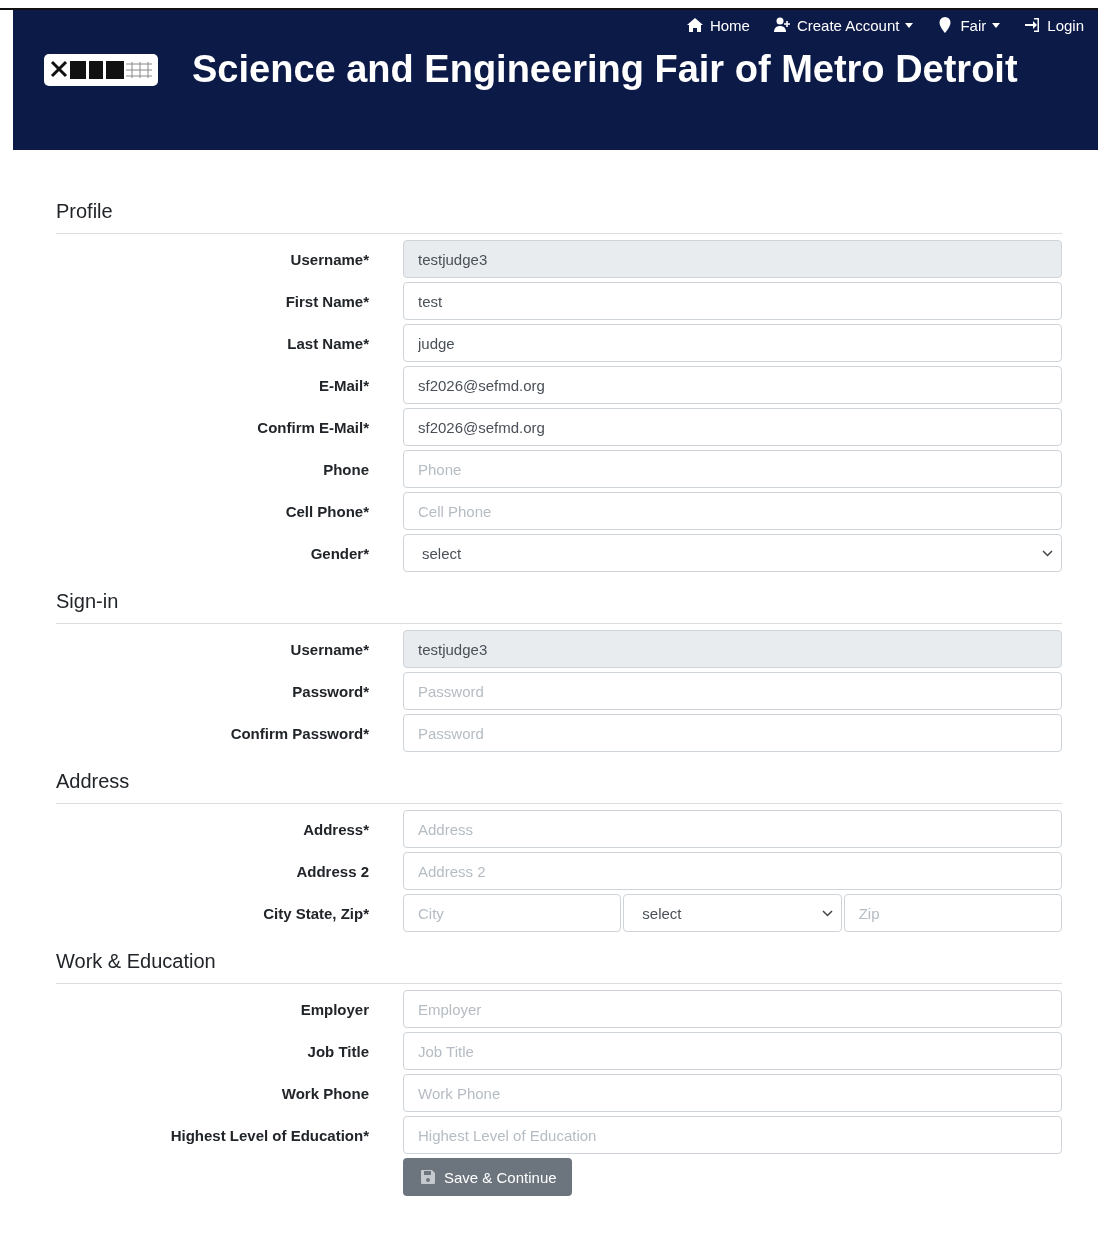 The width and height of the screenshot is (1098, 1250). I want to click on field-label: Confirm Password*, so click(299, 733).